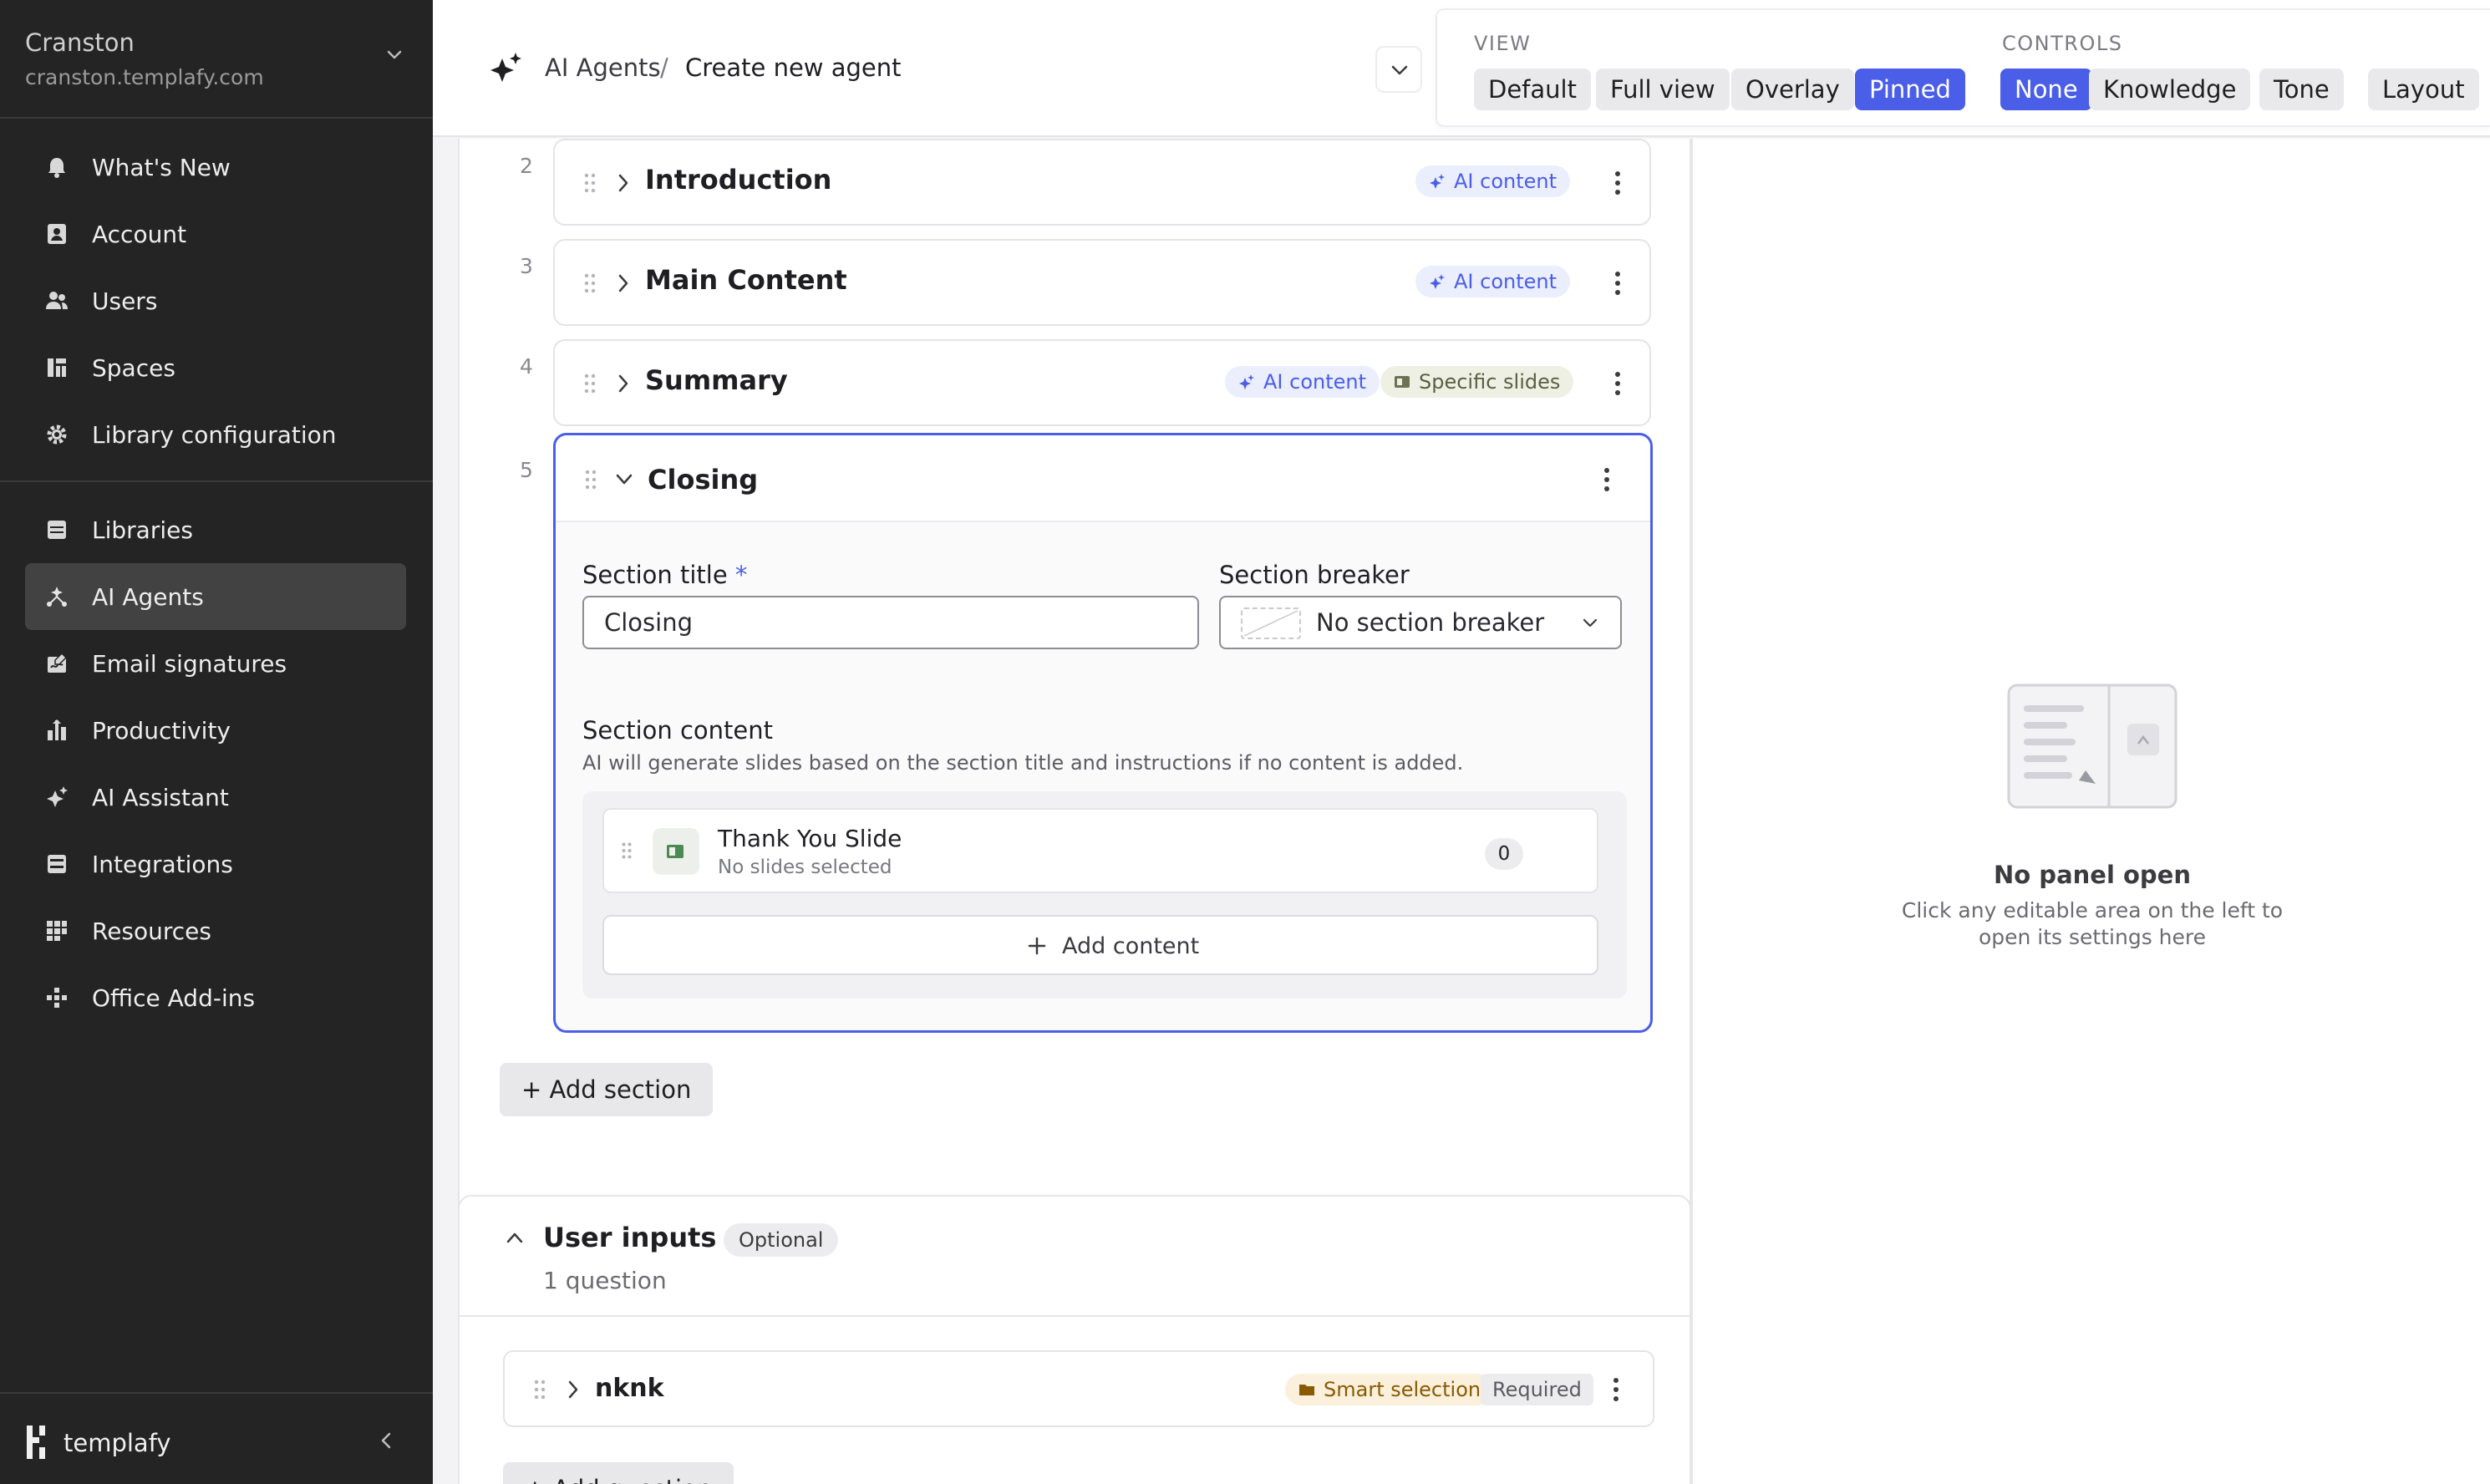 The height and width of the screenshot is (1484, 2490). I want to click on section-content-label: Section content, so click(677, 730).